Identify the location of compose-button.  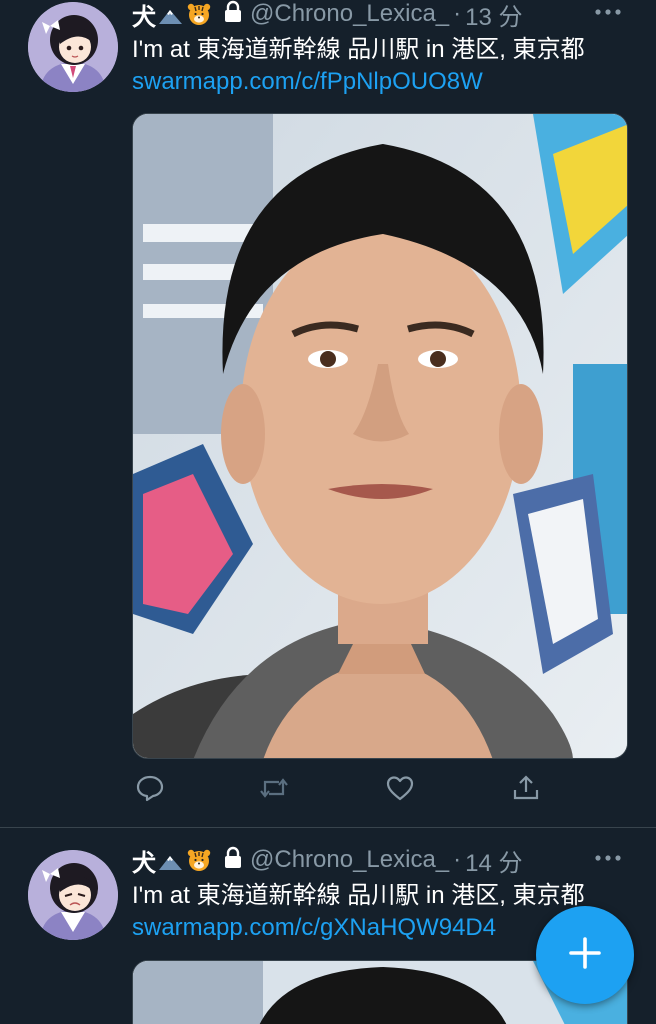
(585, 955).